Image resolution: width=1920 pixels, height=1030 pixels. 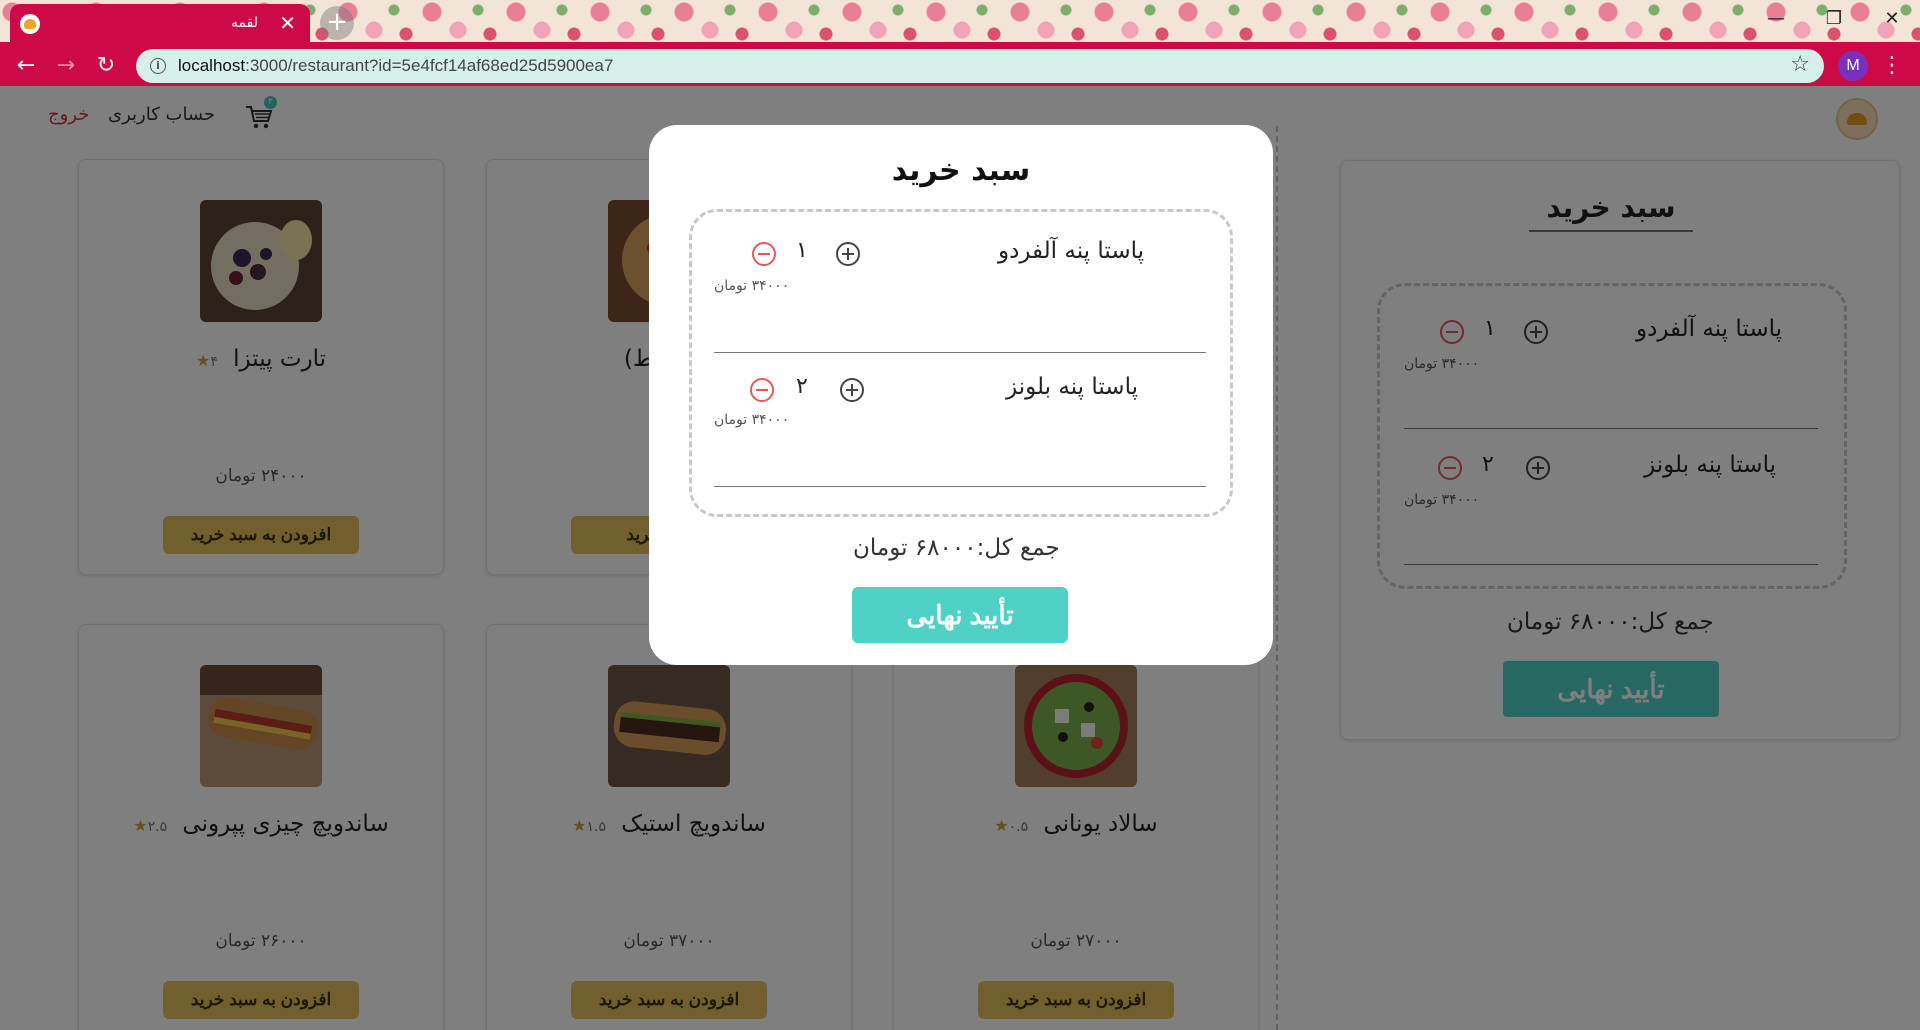 What do you see at coordinates (1892, 66) in the screenshot?
I see `browser-menu-icon: ⋮` at bounding box center [1892, 66].